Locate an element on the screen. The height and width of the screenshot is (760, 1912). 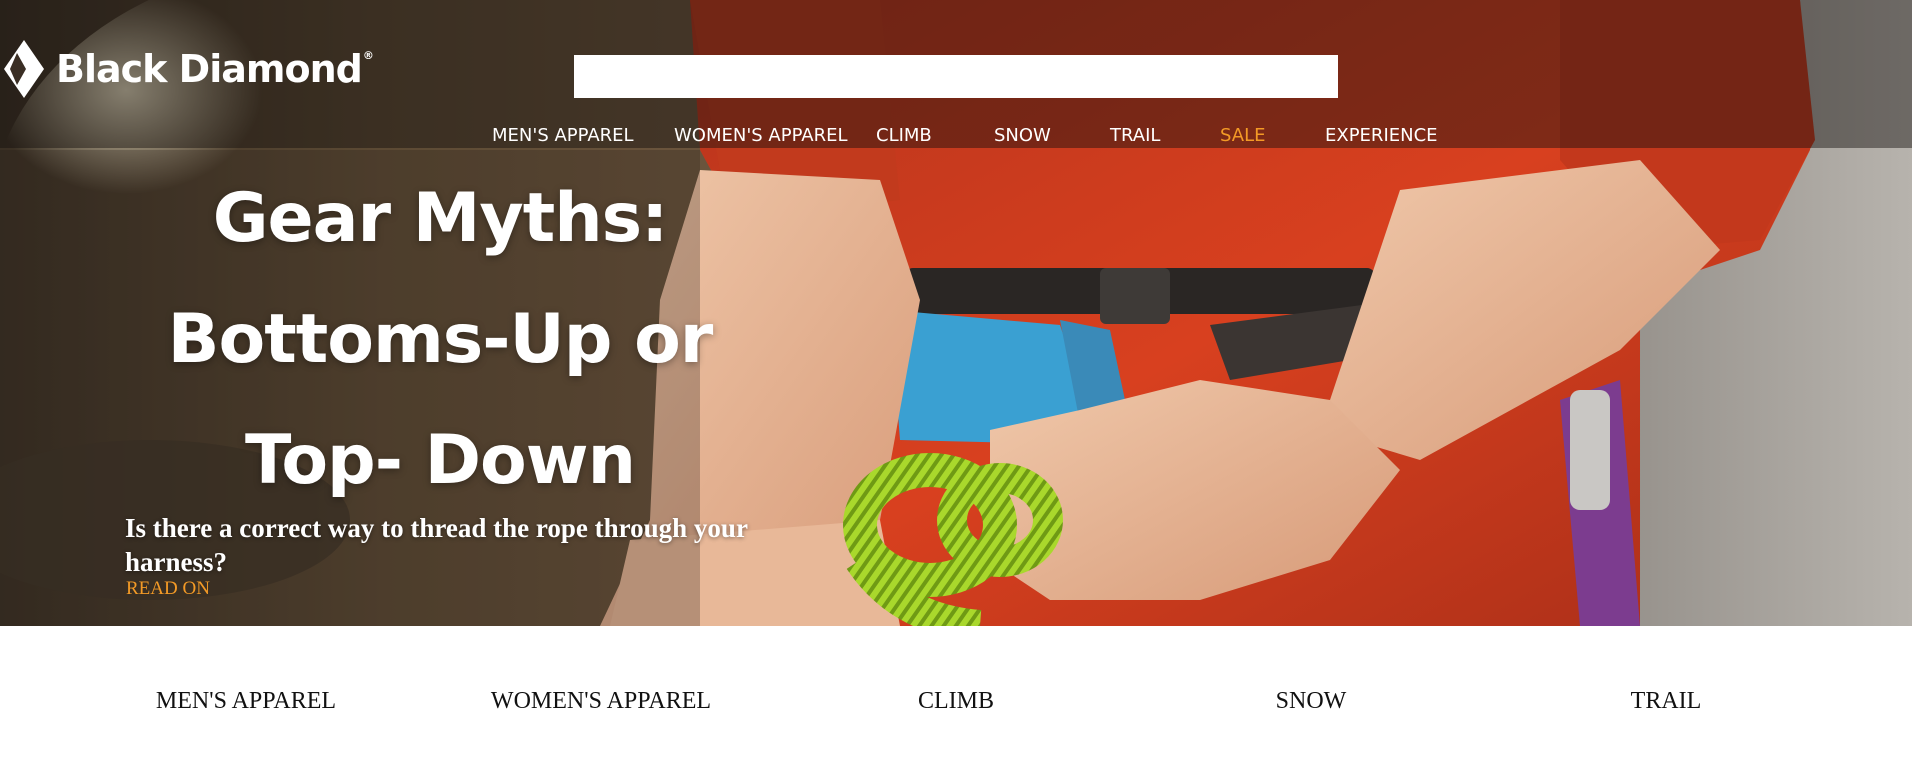
nav-item-mens-apparel: MEN'S APPAREL is located at coordinates (563, 136).